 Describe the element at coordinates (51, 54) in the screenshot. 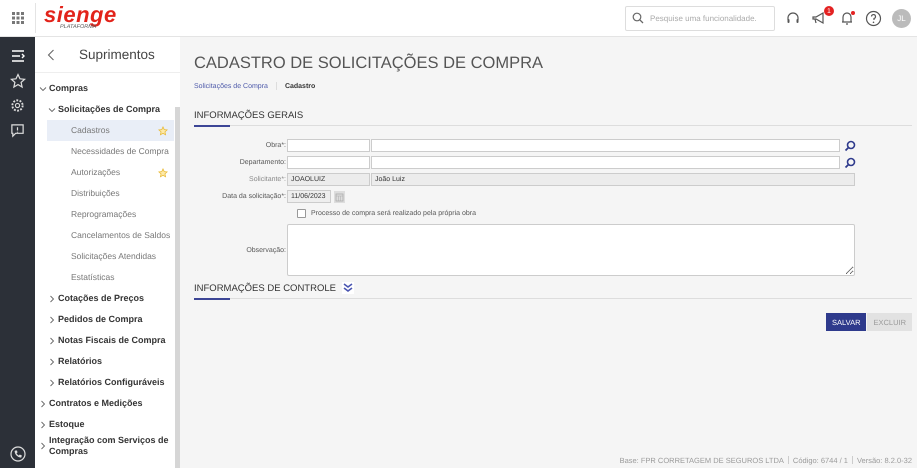

I see `back-icon` at that location.